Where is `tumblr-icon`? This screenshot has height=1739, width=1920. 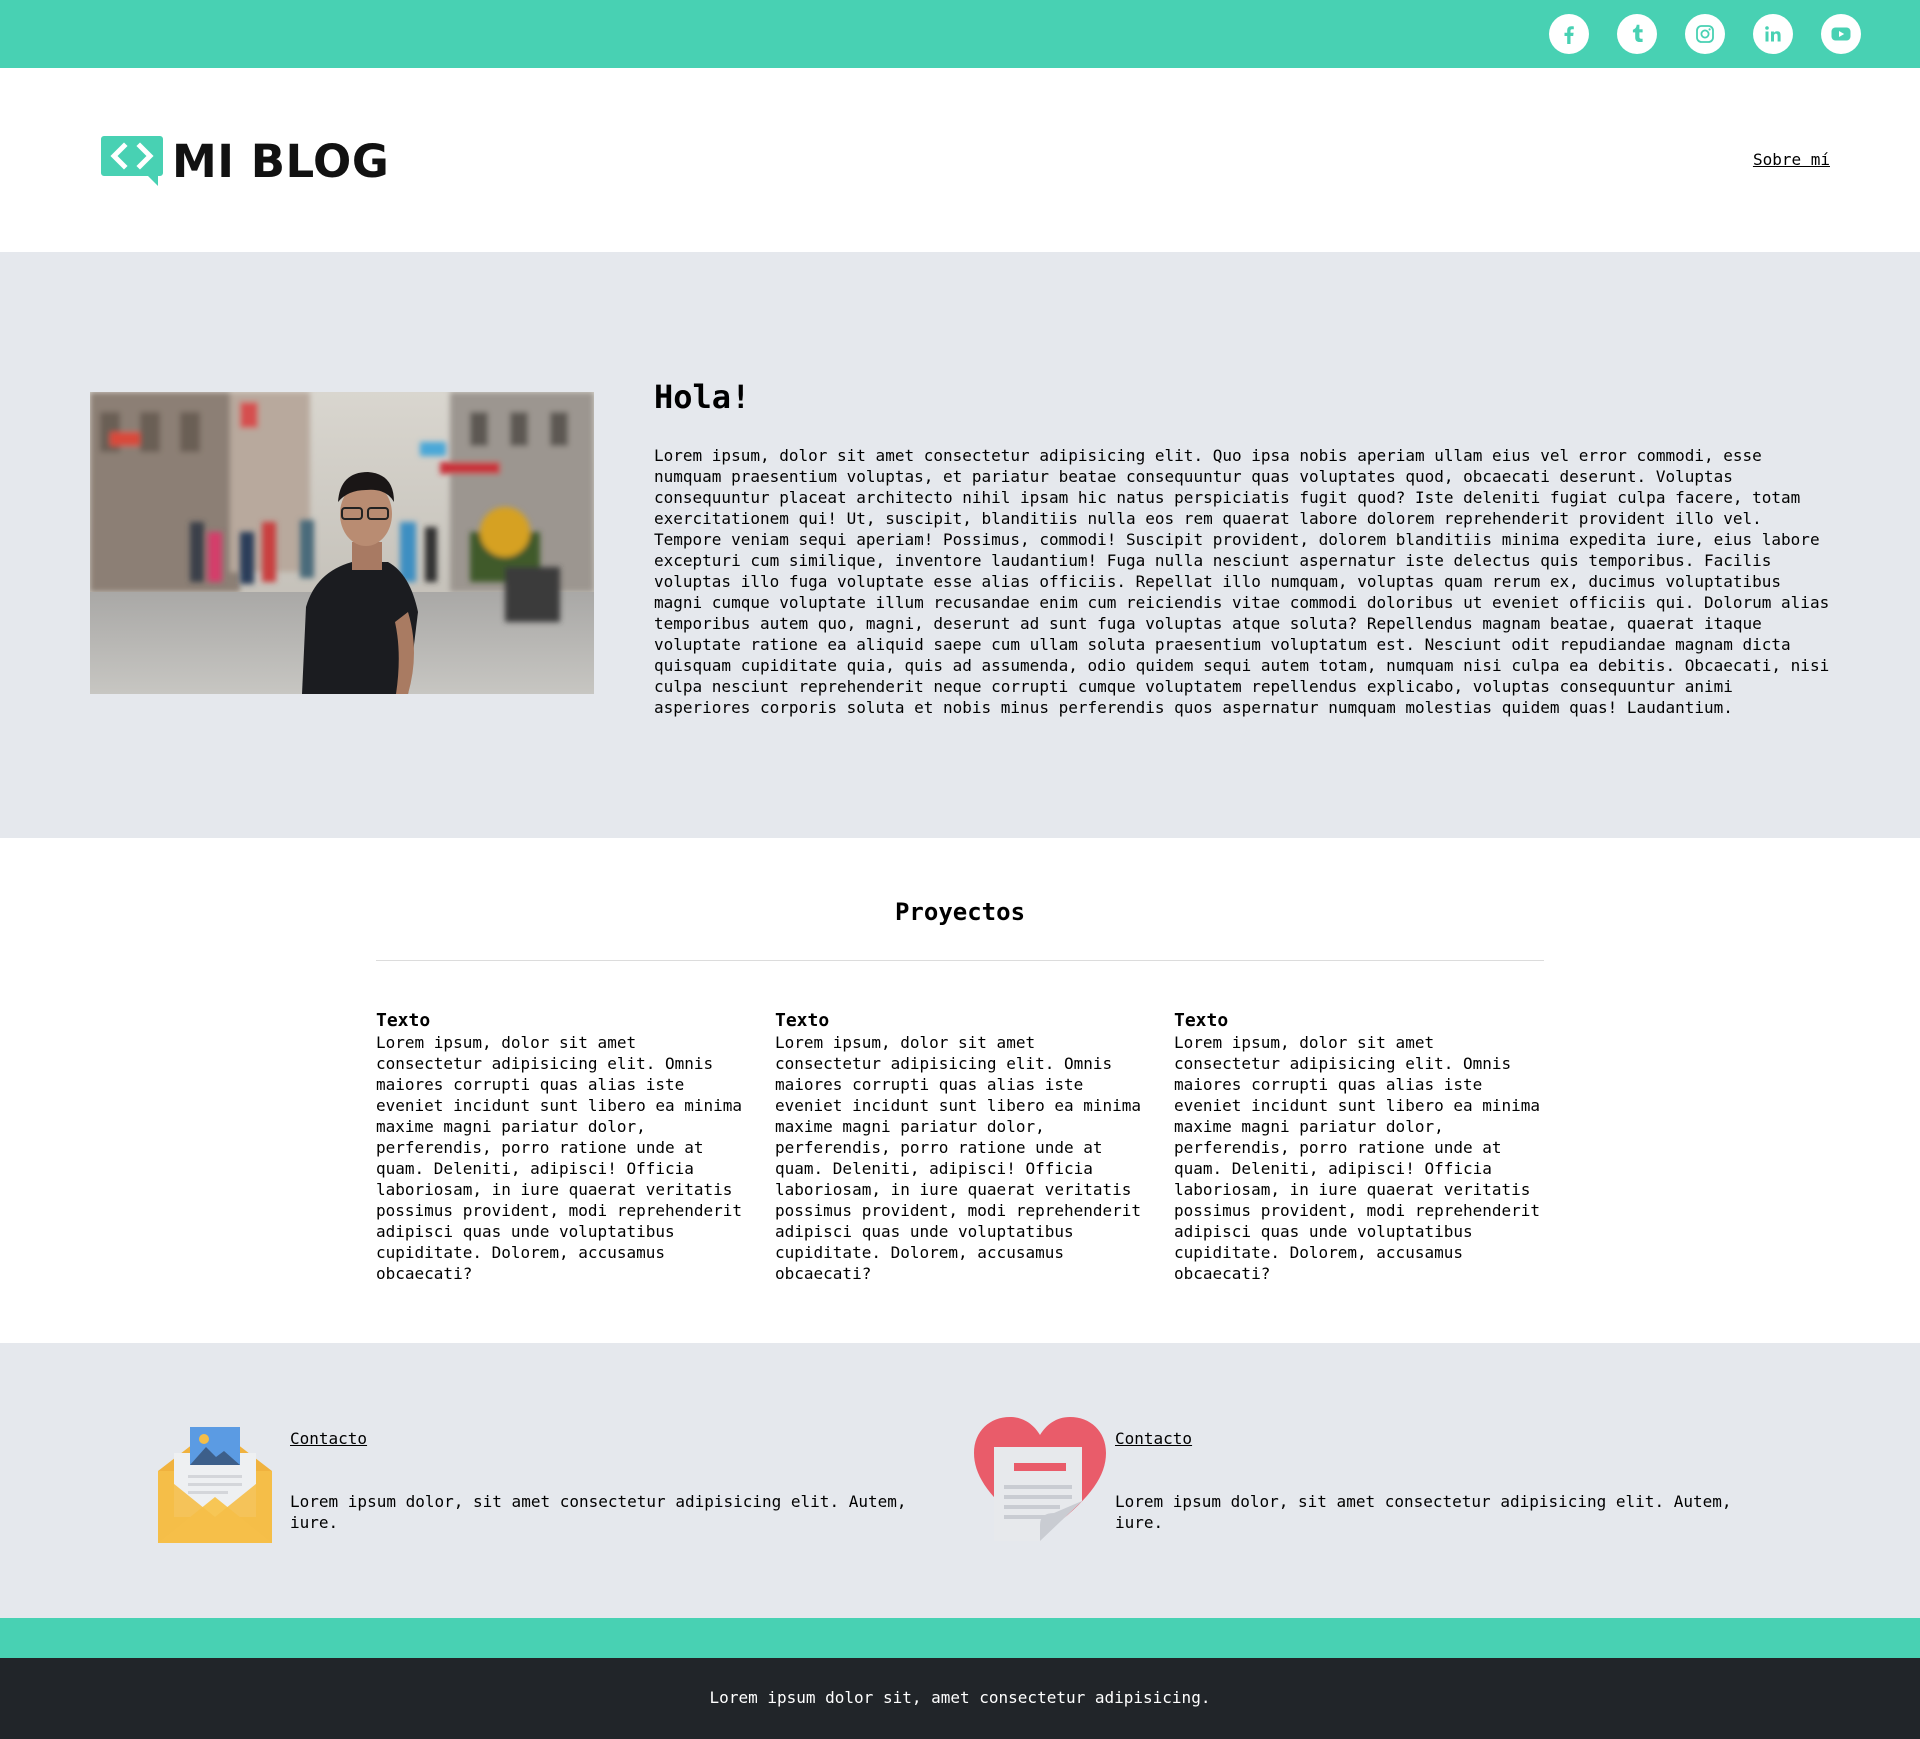 tumblr-icon is located at coordinates (1637, 33).